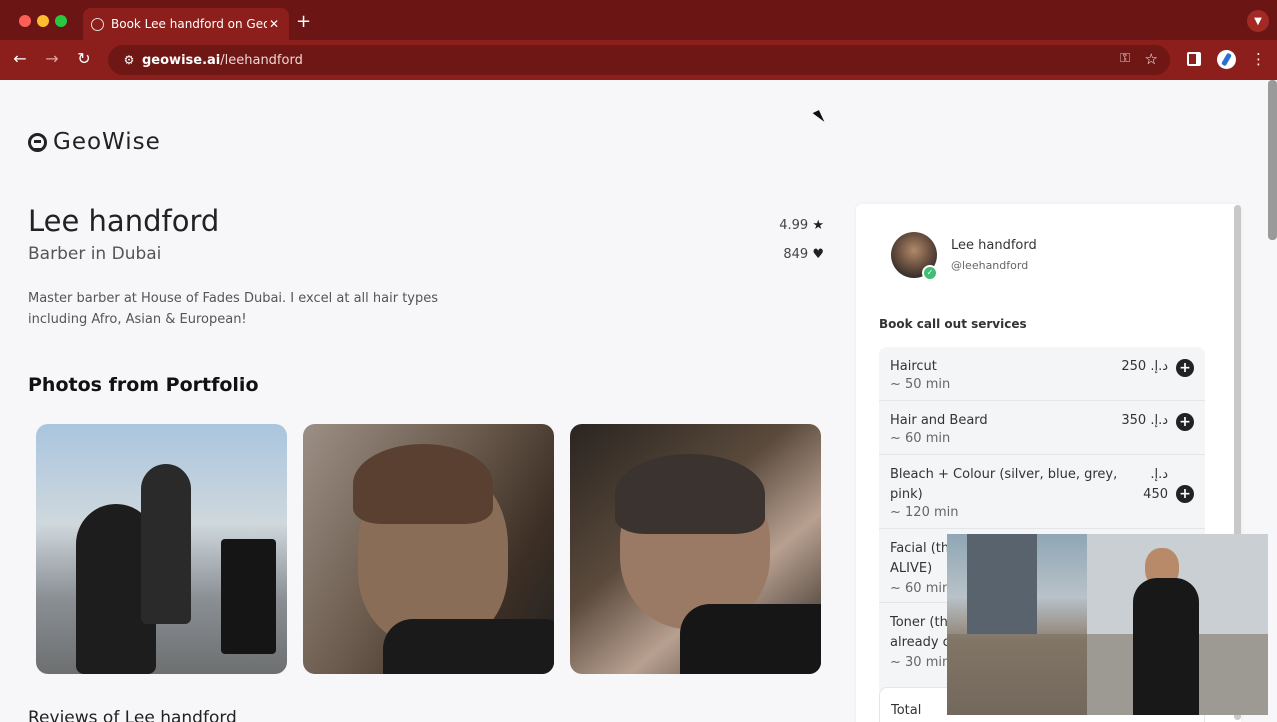 The width and height of the screenshot is (1277, 722). I want to click on profile-avatar-icon, so click(1226, 59).